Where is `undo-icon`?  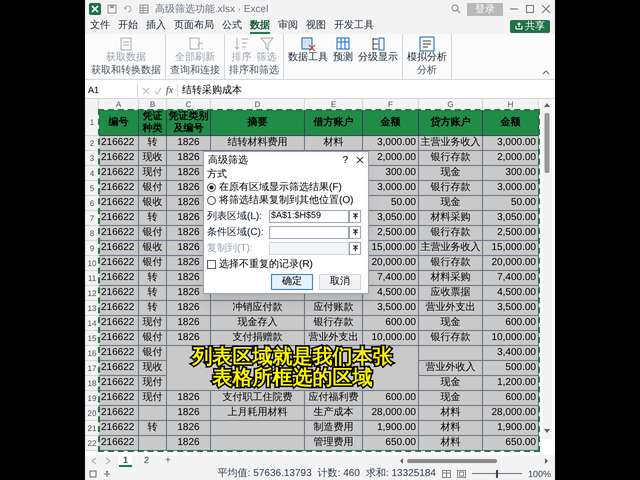
undo-icon is located at coordinates (128, 9).